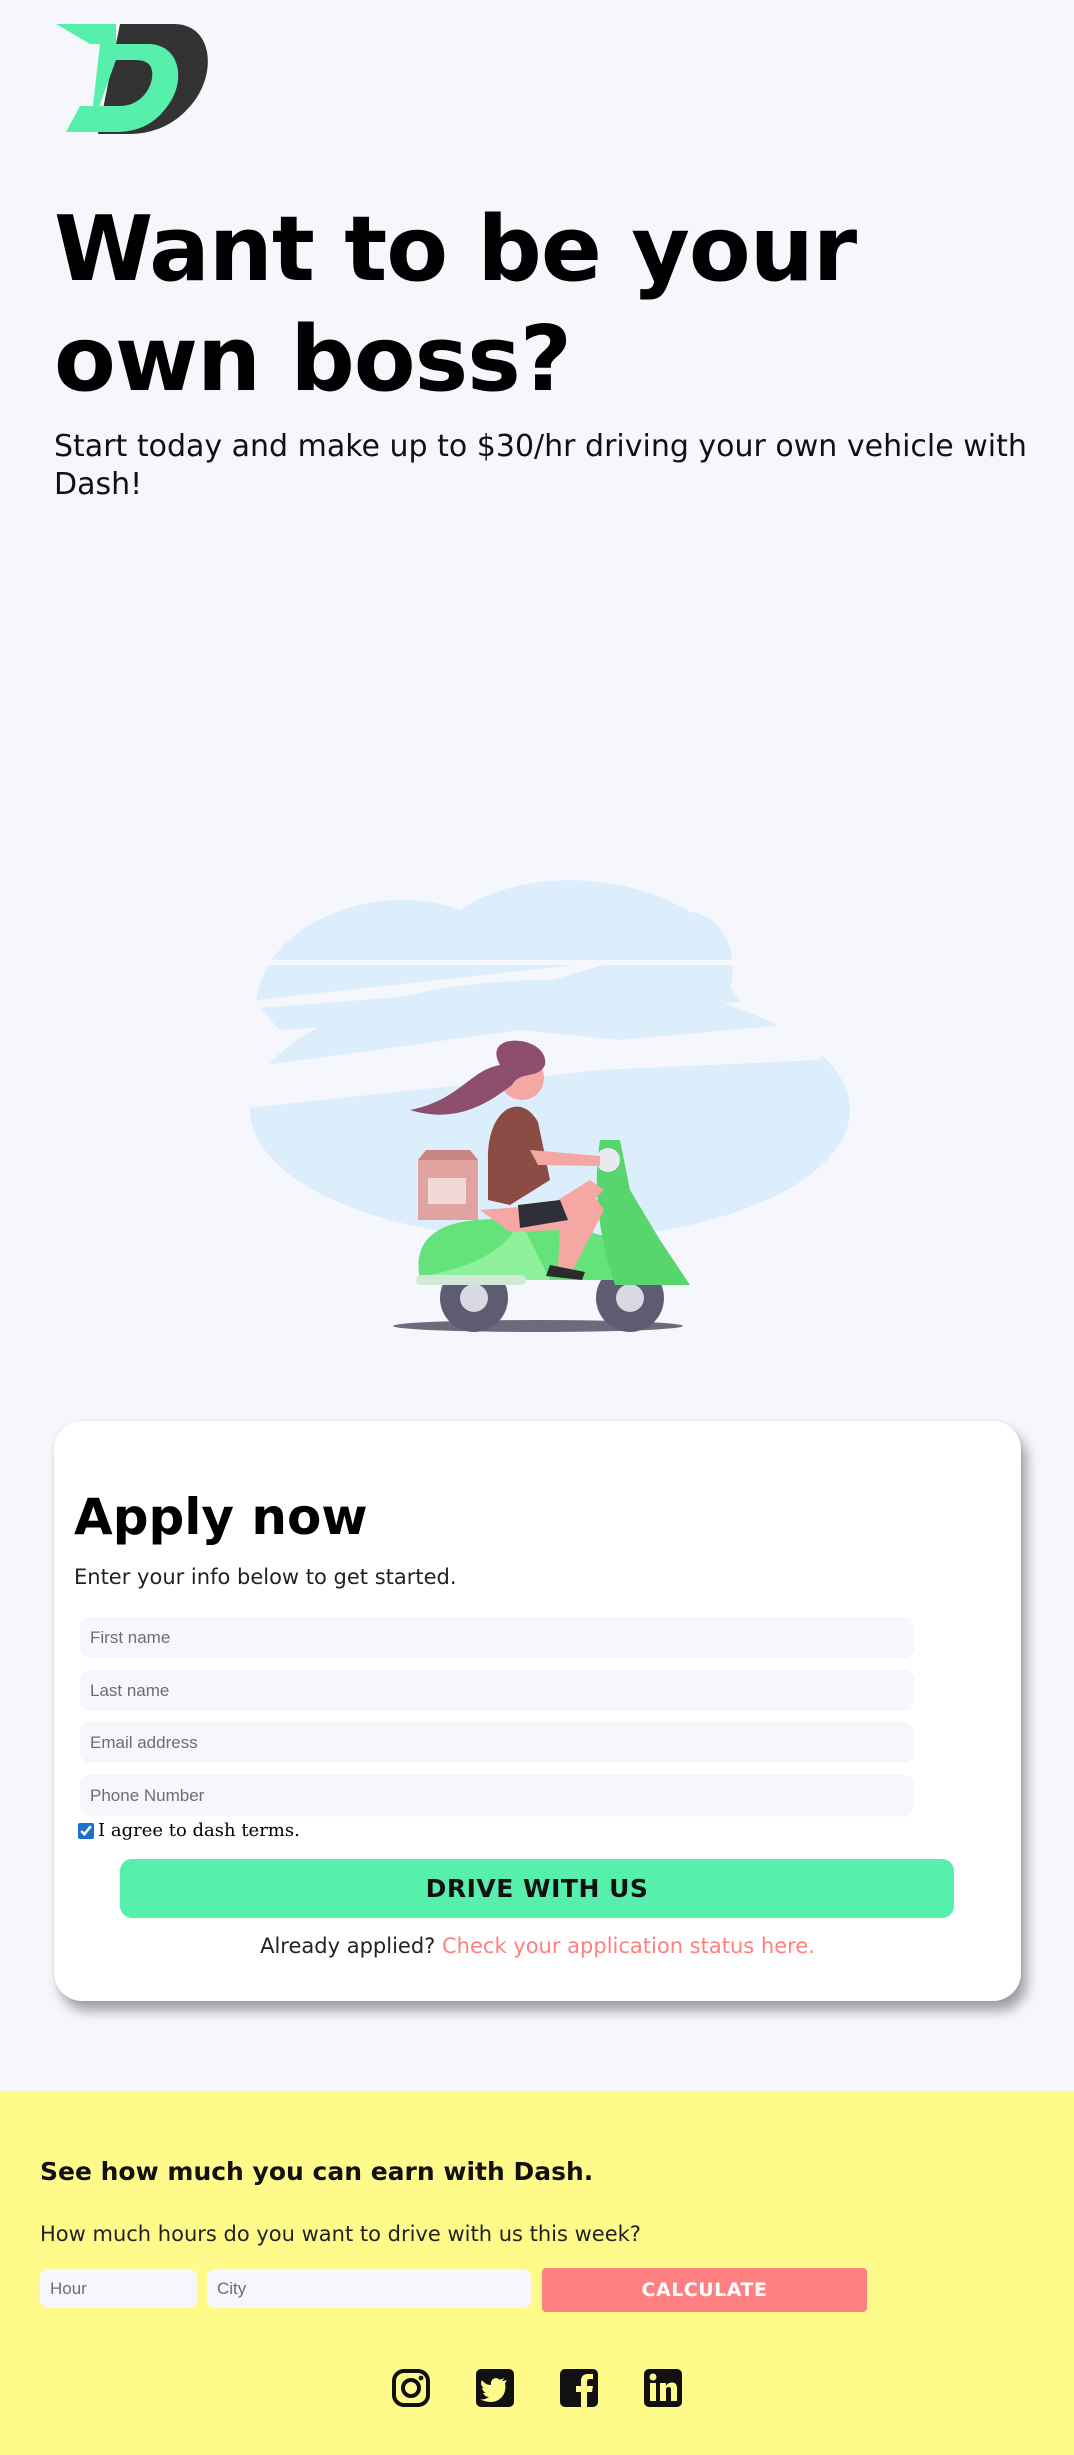  What do you see at coordinates (369, 2288) in the screenshot?
I see `city-input` at bounding box center [369, 2288].